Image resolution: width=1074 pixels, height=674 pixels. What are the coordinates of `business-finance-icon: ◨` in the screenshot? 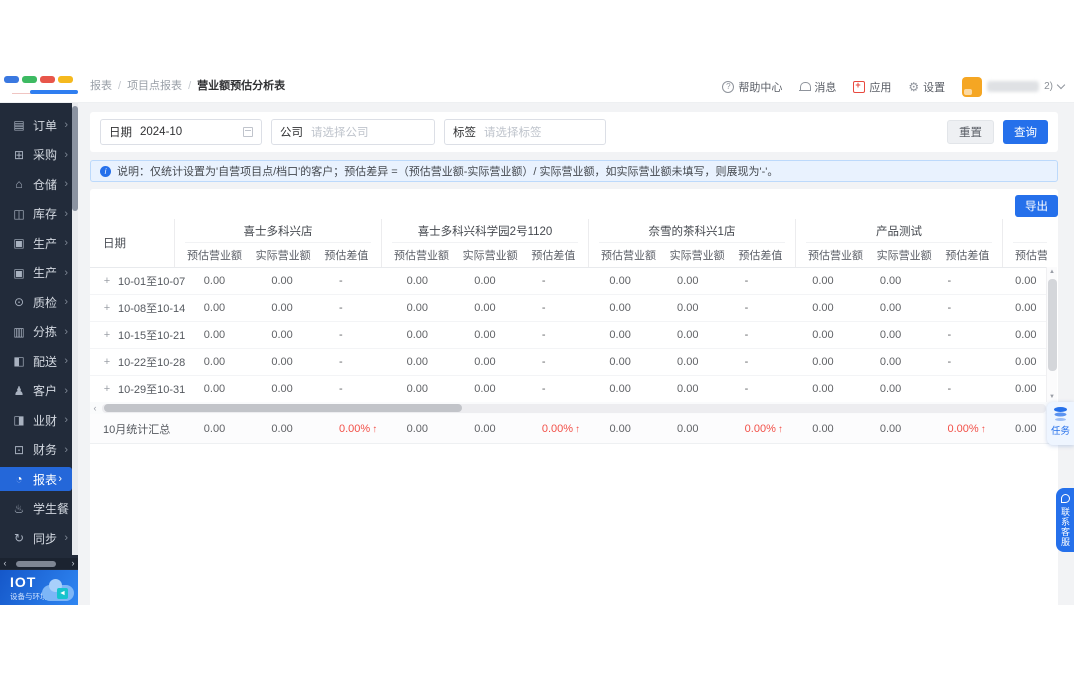 It's located at (19, 420).